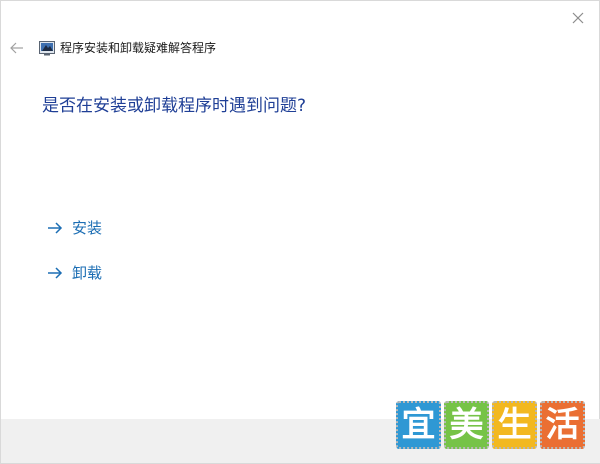 The height and width of the screenshot is (464, 600). I want to click on close-icon, so click(578, 18).